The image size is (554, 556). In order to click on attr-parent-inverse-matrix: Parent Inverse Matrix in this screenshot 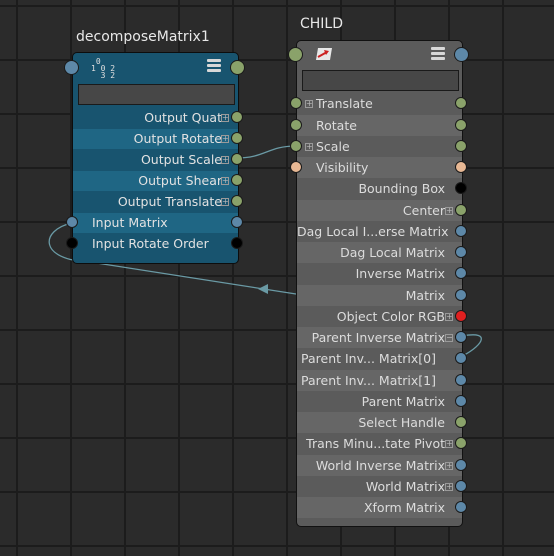, I will do `click(379, 337)`.